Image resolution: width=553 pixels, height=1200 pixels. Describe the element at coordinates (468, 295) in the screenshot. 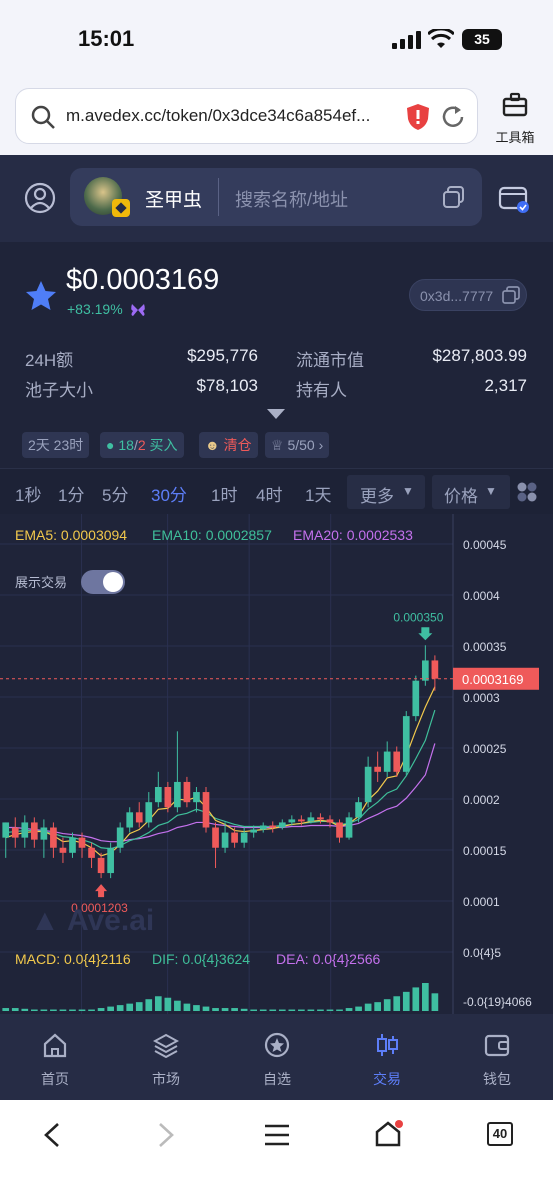

I see `contract-address-button: 0x3d...7777` at that location.